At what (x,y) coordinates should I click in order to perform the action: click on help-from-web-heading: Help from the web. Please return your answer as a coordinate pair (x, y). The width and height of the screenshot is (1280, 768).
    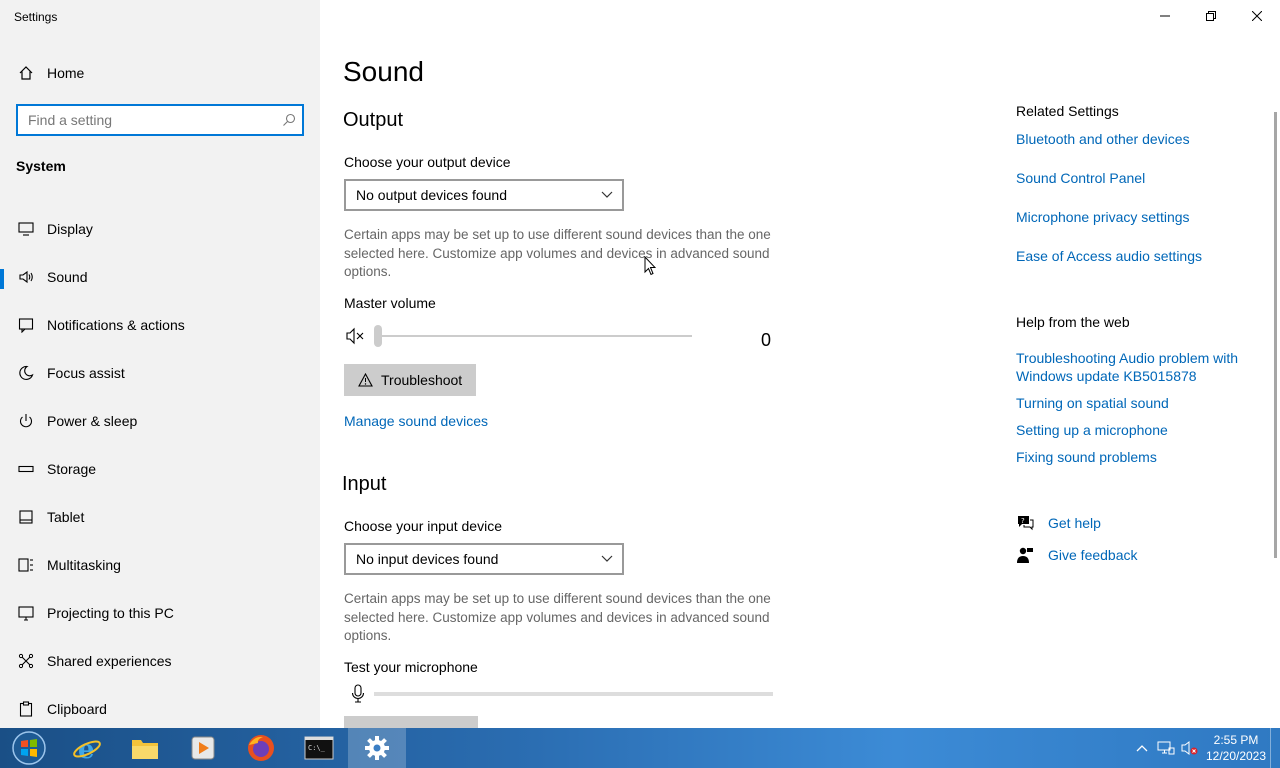
    Looking at the image, I should click on (1073, 322).